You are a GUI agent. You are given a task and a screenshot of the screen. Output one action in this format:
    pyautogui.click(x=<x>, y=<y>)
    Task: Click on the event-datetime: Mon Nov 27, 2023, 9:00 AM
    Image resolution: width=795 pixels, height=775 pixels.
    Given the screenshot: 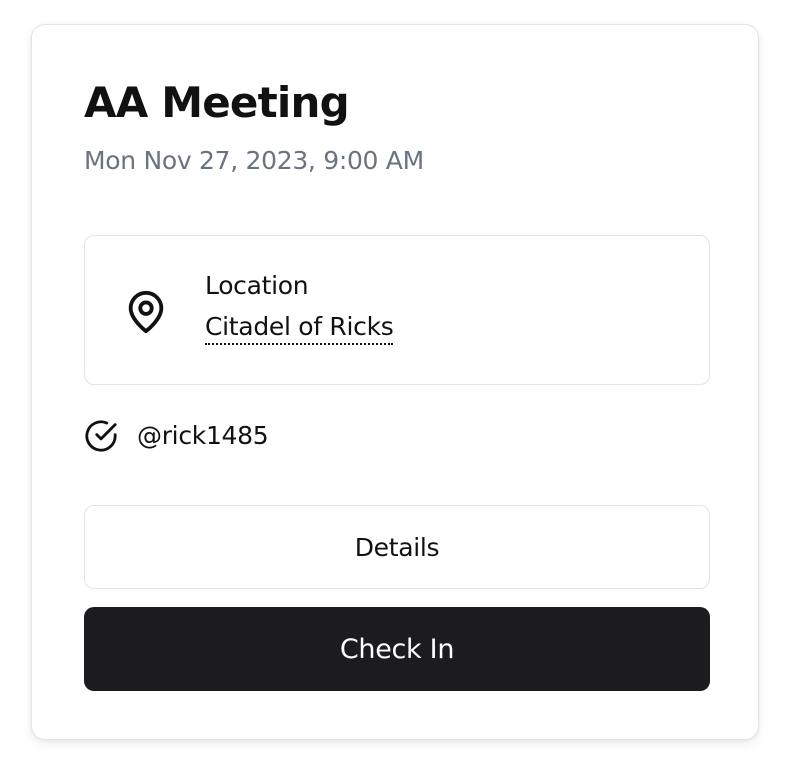 What is the action you would take?
    pyautogui.click(x=254, y=160)
    